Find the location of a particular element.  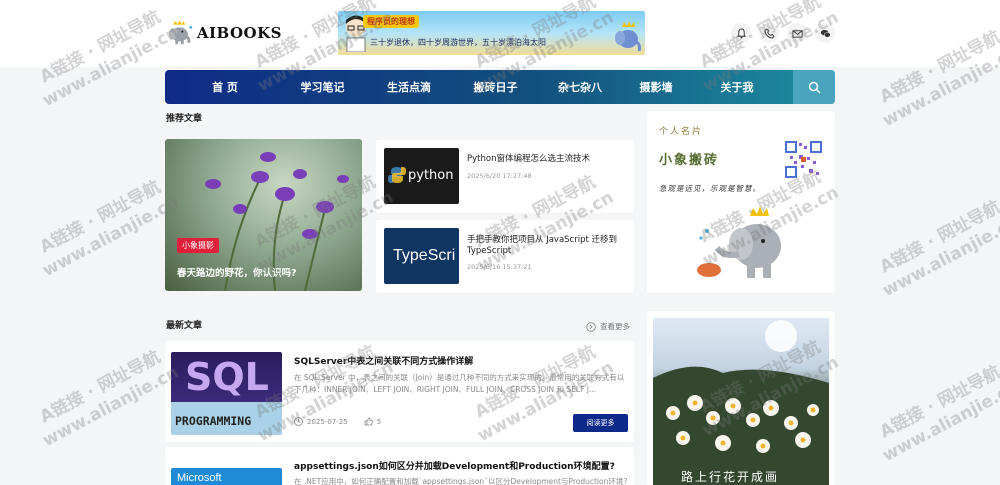

header-icon-group is located at coordinates (783, 33).